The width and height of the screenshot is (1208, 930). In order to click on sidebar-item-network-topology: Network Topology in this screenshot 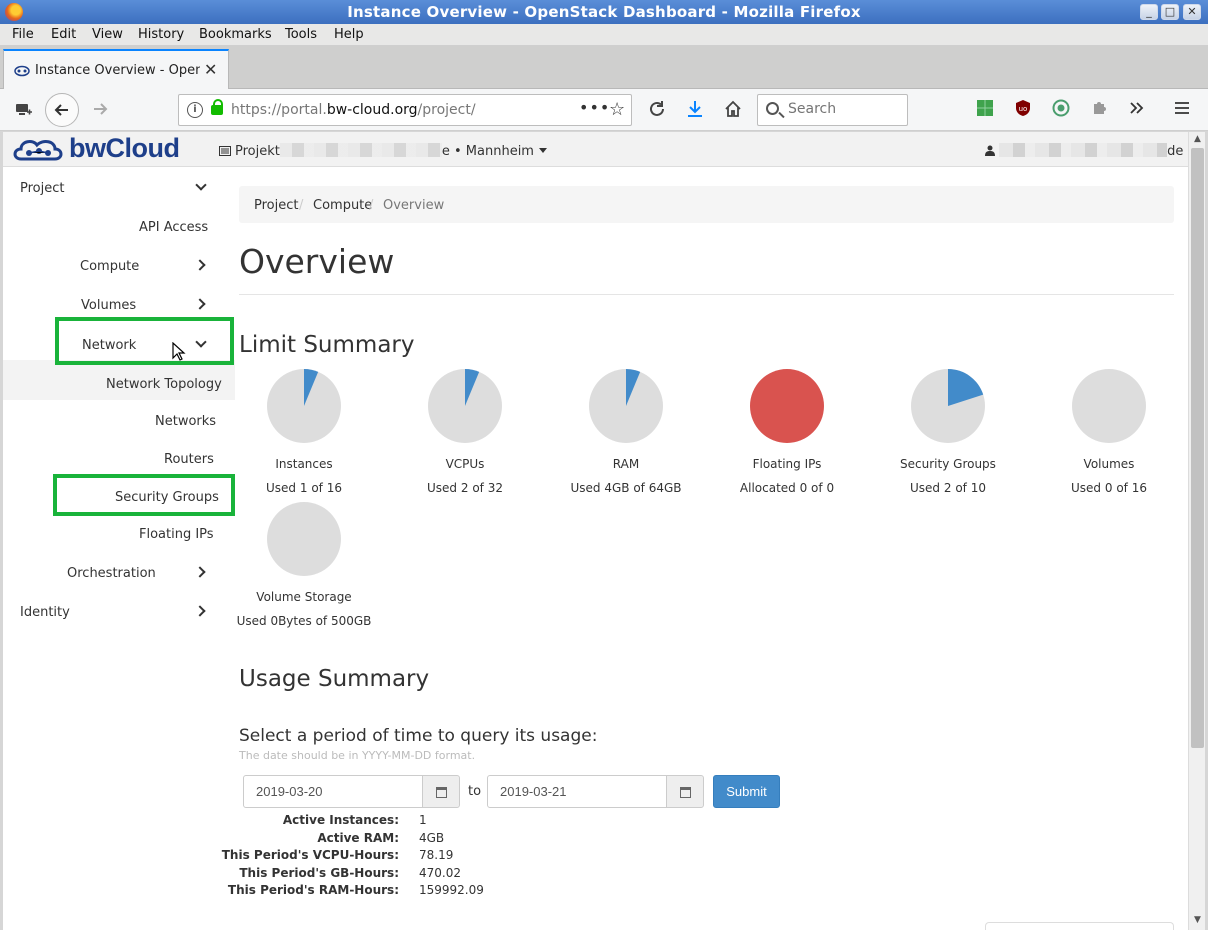, I will do `click(164, 384)`.